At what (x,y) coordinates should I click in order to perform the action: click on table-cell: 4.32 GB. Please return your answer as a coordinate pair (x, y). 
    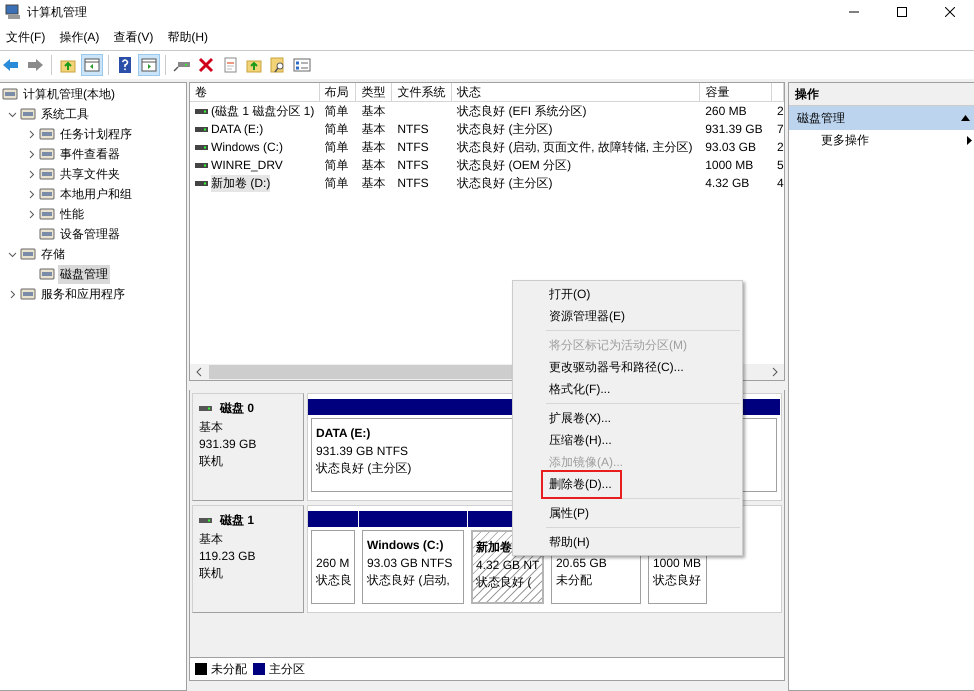
    Looking at the image, I should click on (727, 183).